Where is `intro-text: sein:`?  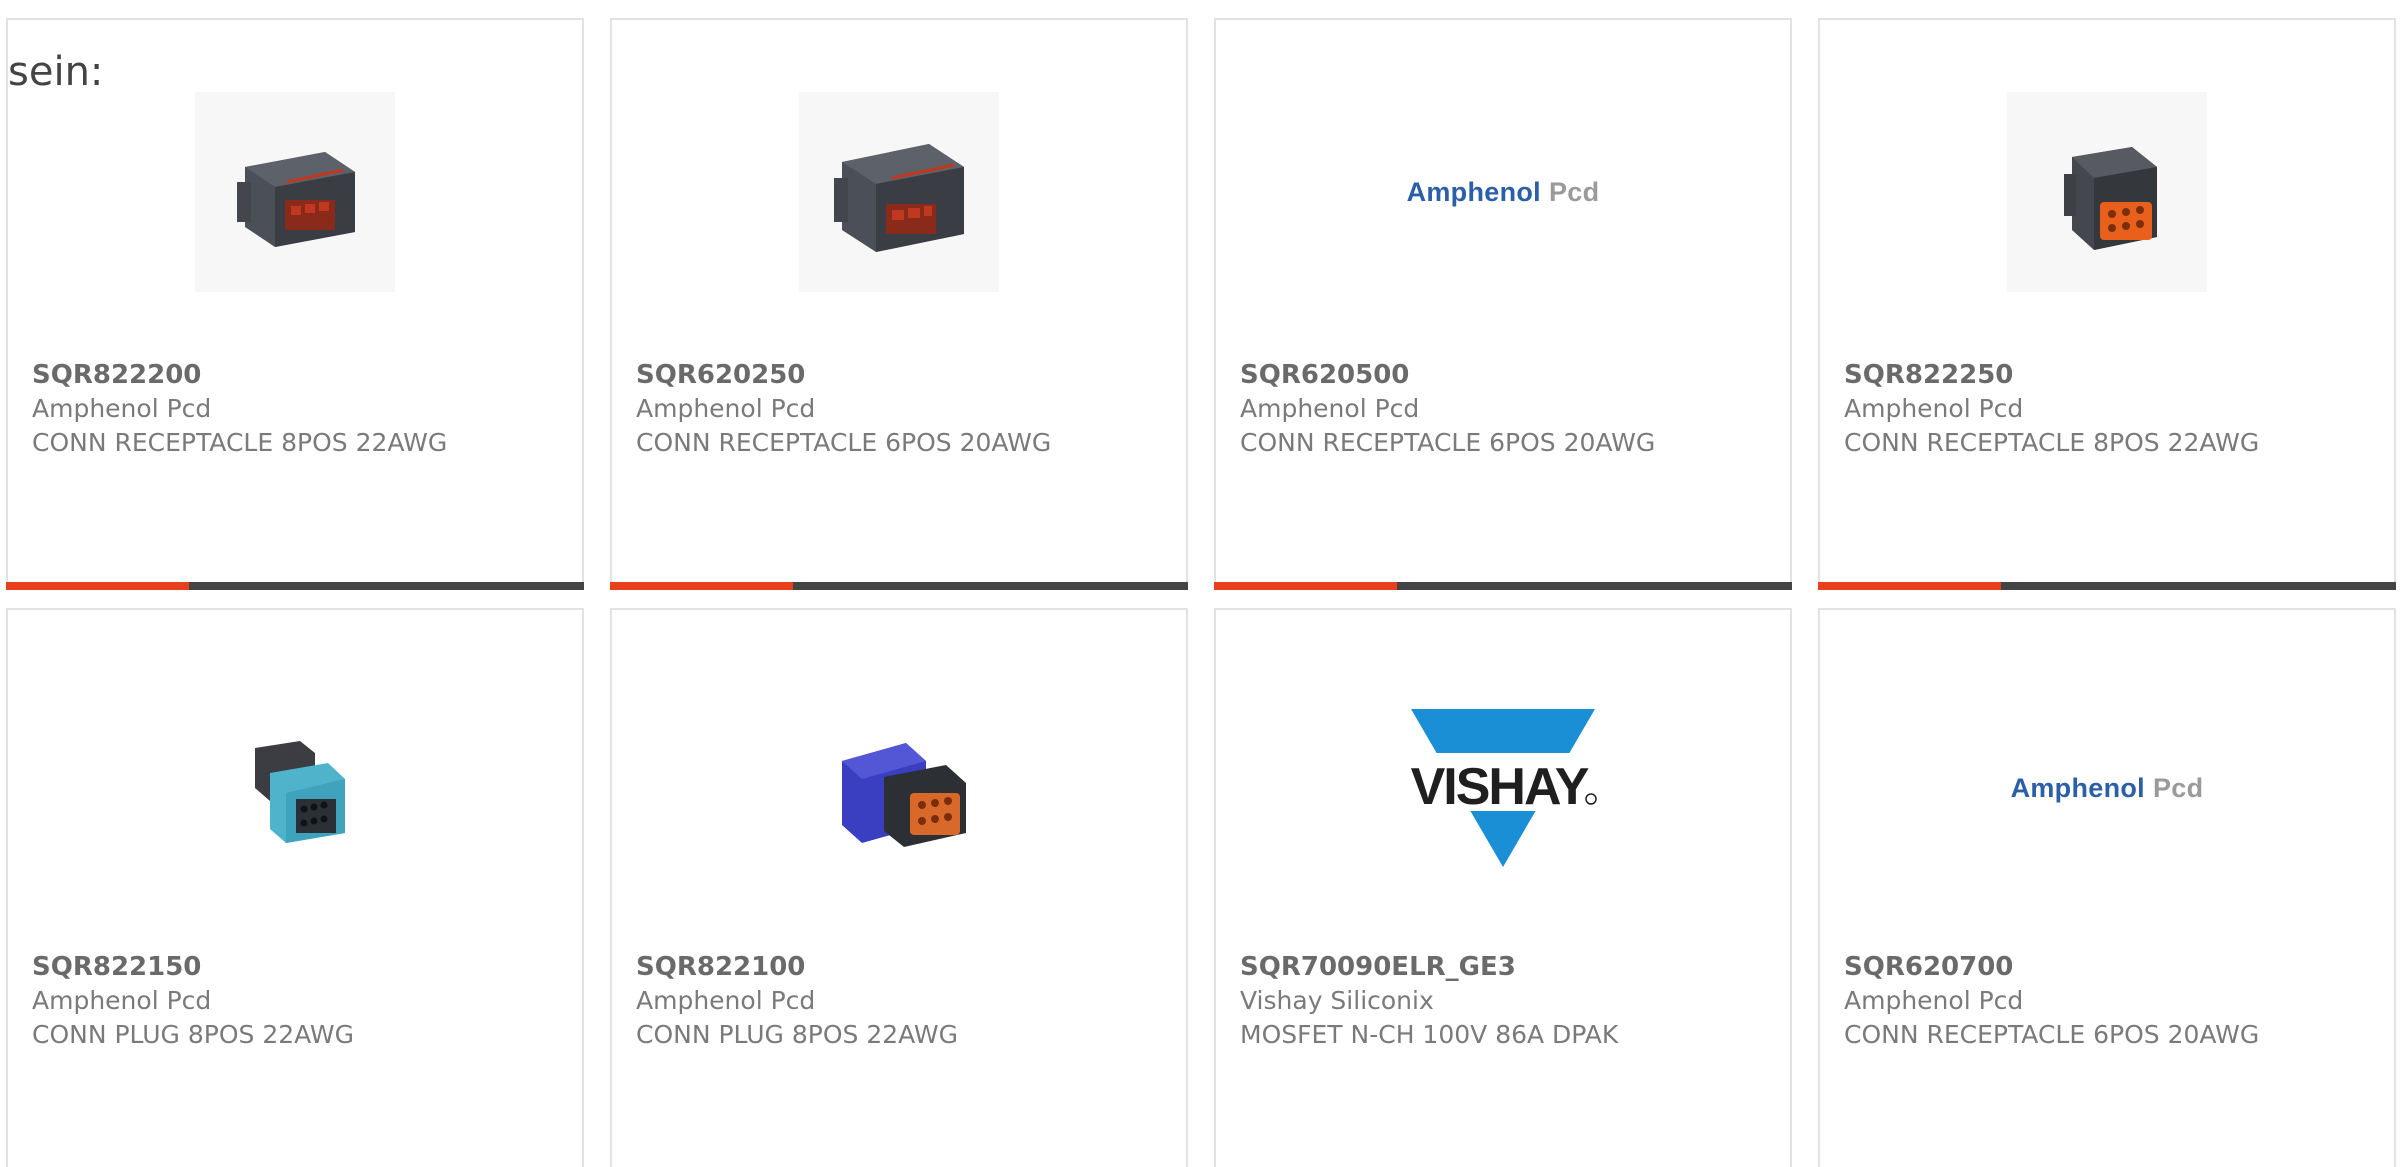
intro-text: sein: is located at coordinates (56, 72).